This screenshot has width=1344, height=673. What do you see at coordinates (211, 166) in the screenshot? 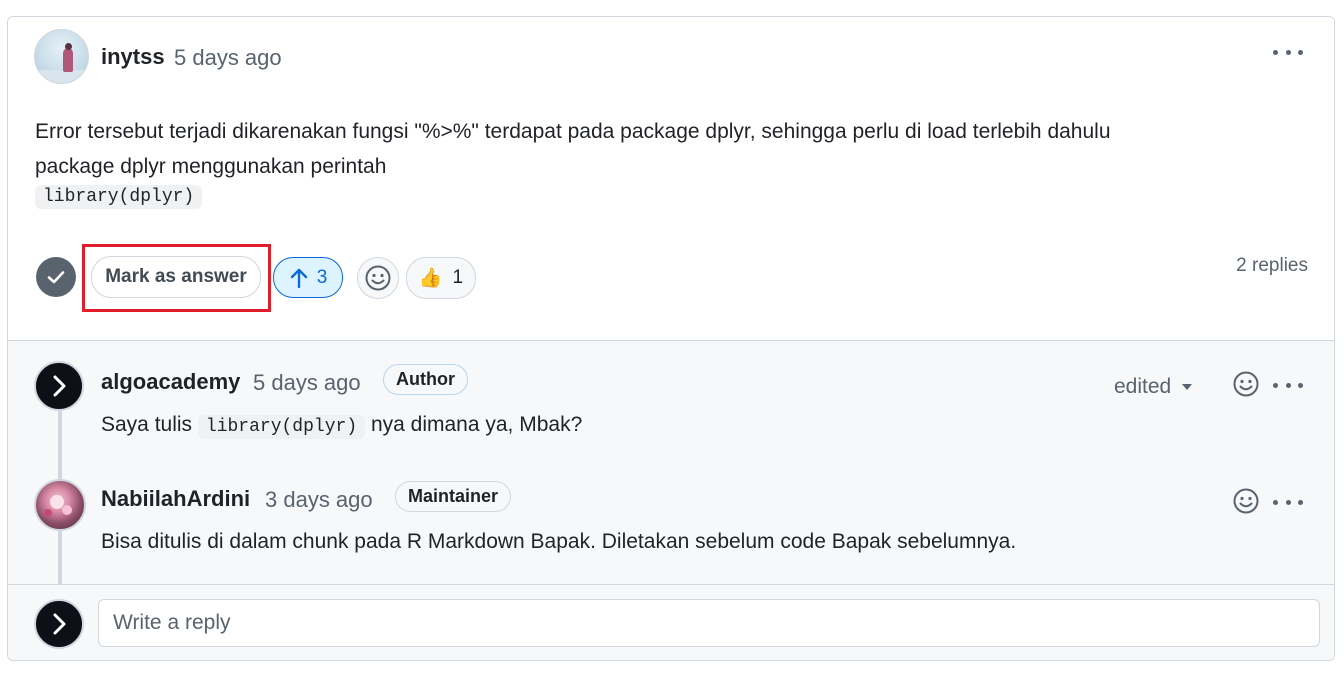
I see `comment-body-line-2: package dplyr menggunakan perintah` at bounding box center [211, 166].